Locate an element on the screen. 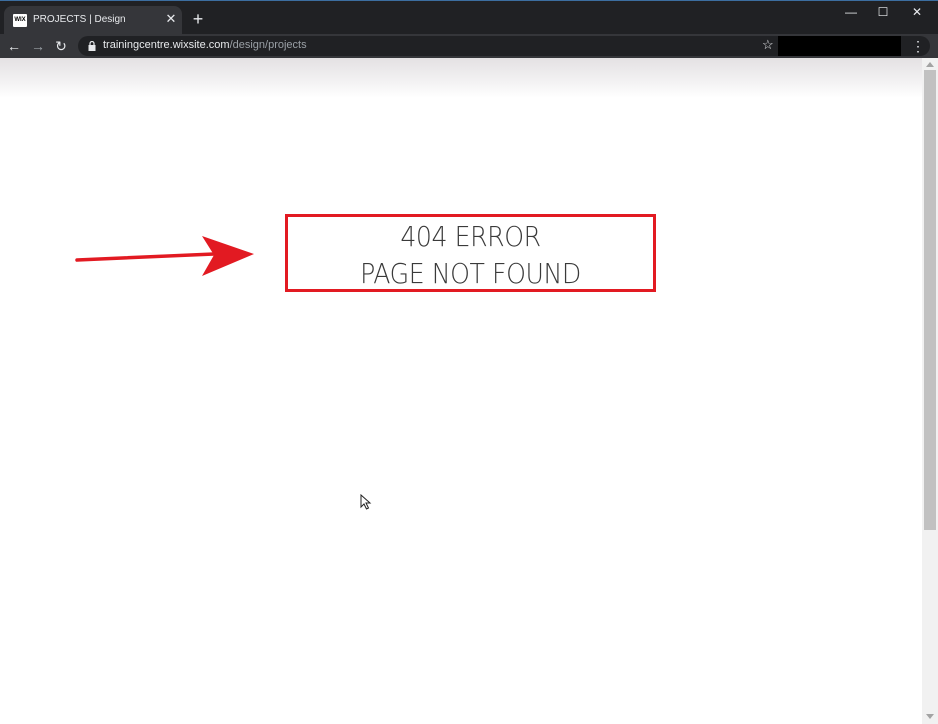 The width and height of the screenshot is (938, 724). page-header-bar is located at coordinates (461, 78).